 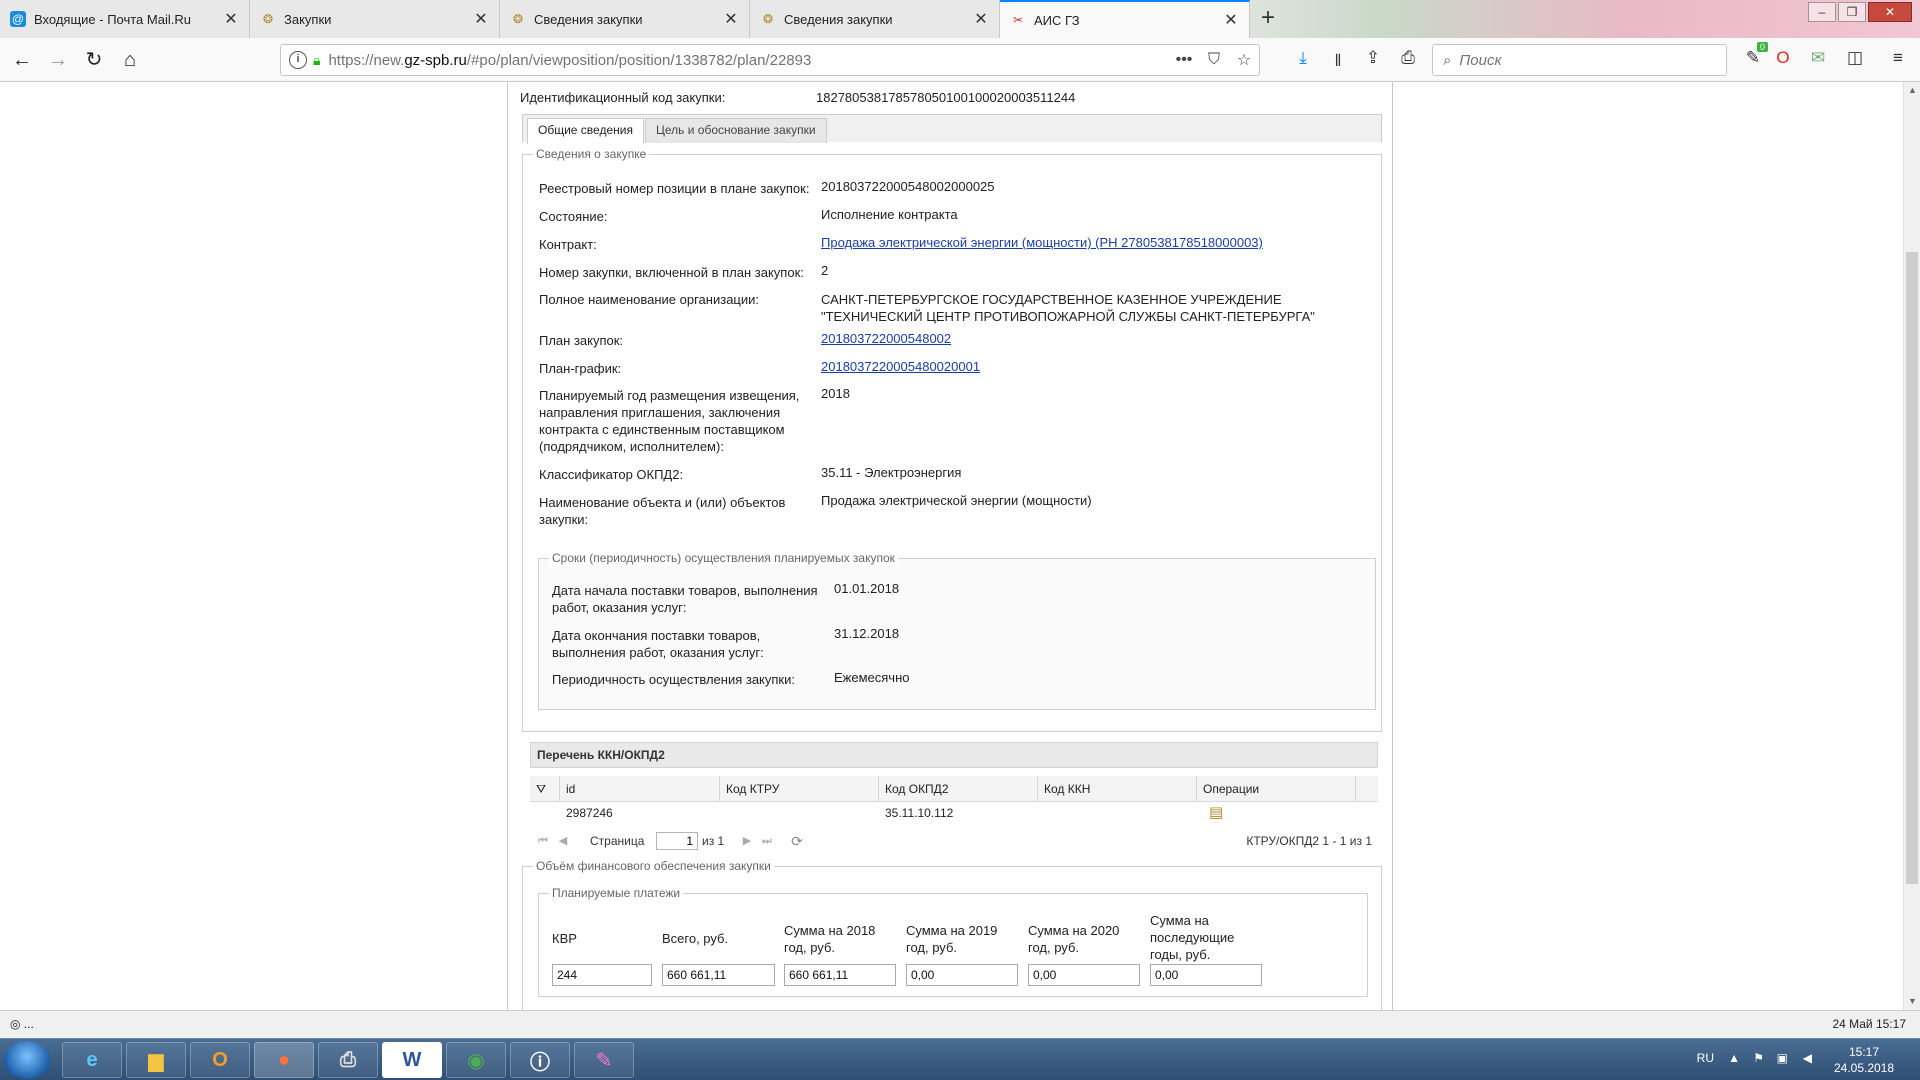 I want to click on firefox-icon: ●, so click(x=284, y=1060).